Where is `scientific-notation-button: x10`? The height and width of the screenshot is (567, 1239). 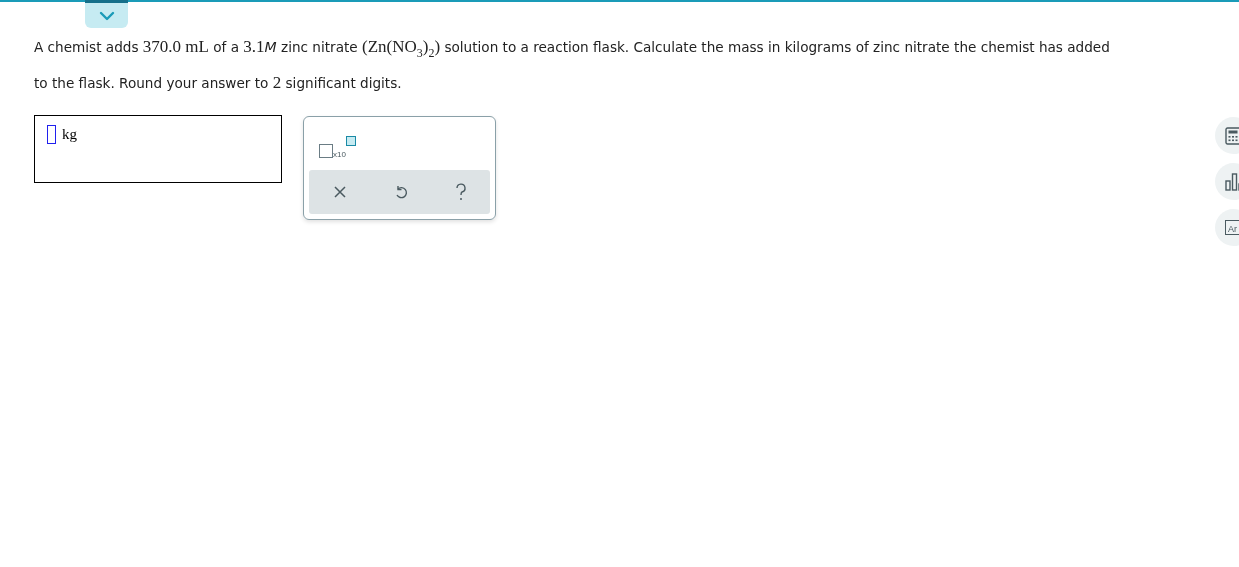
scientific-notation-button: x10 is located at coordinates (337, 146).